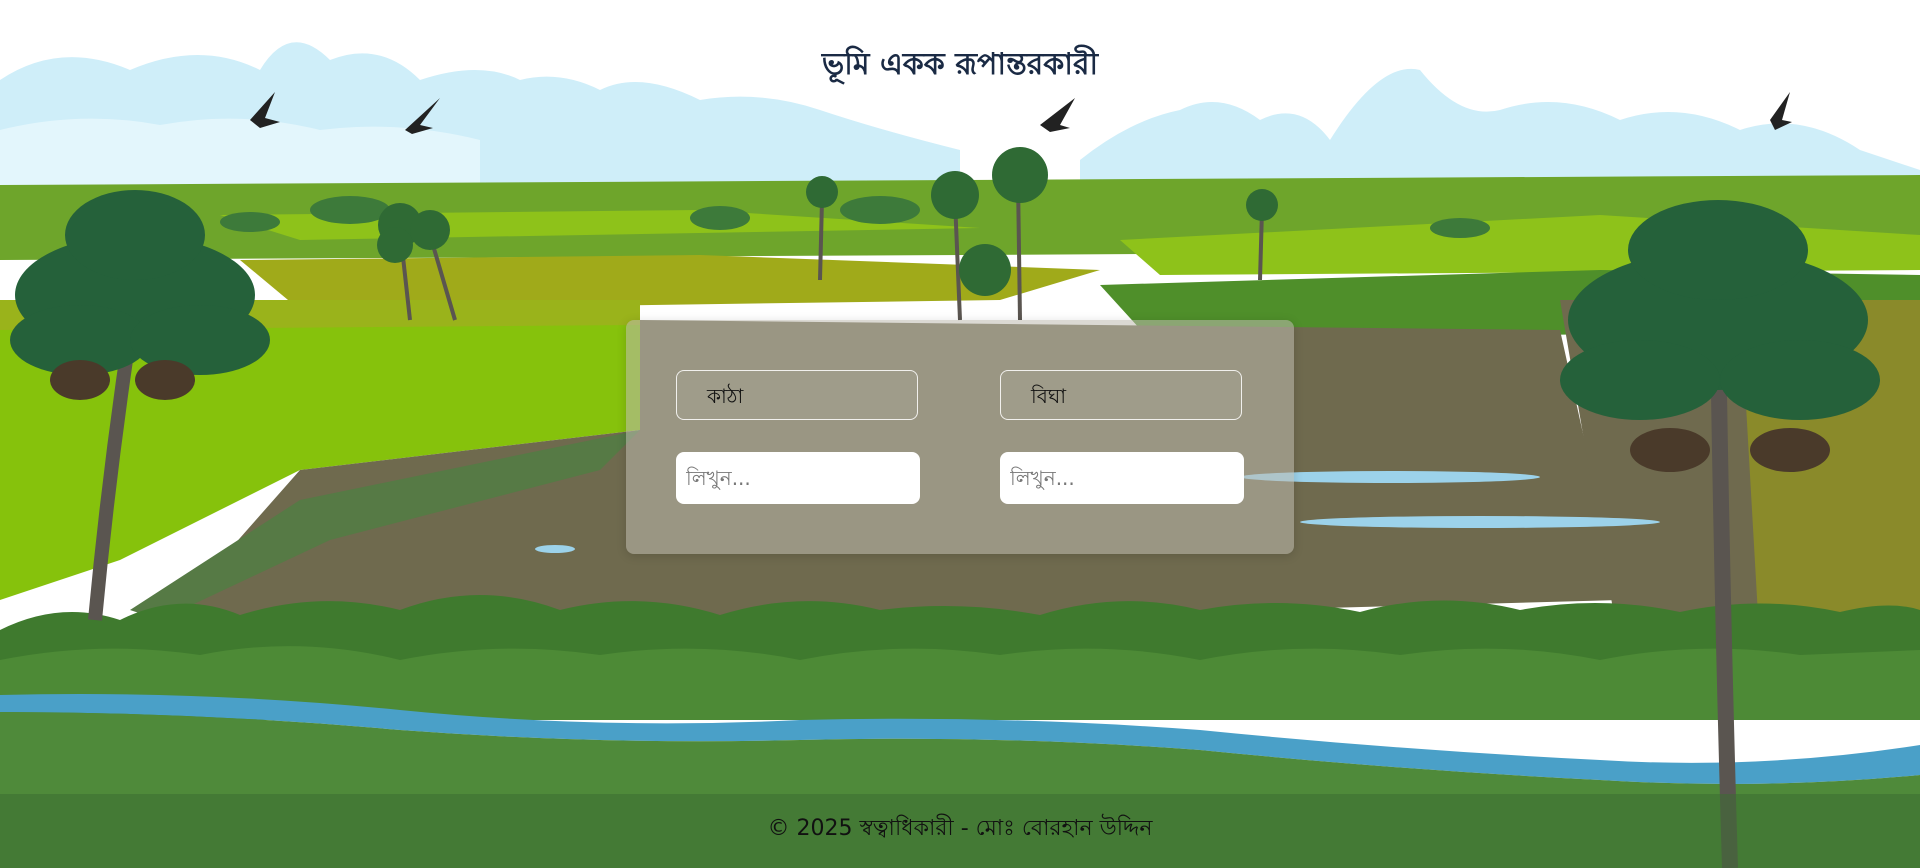  I want to click on converter-card: কাঠা বিঘা, so click(960, 437).